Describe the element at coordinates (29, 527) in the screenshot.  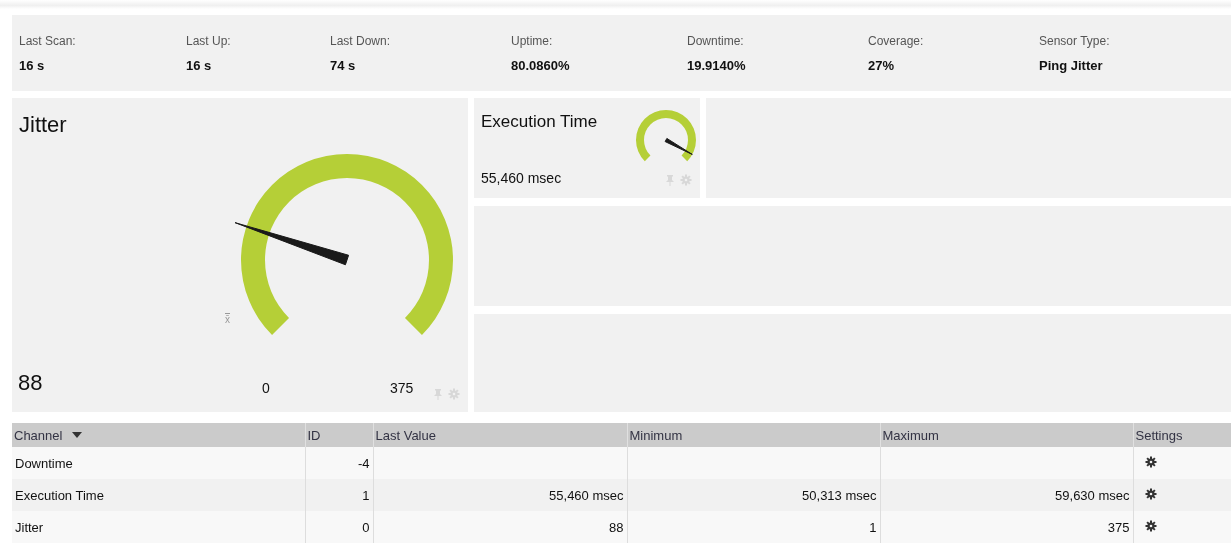
I see `table-cell: Jitter` at that location.